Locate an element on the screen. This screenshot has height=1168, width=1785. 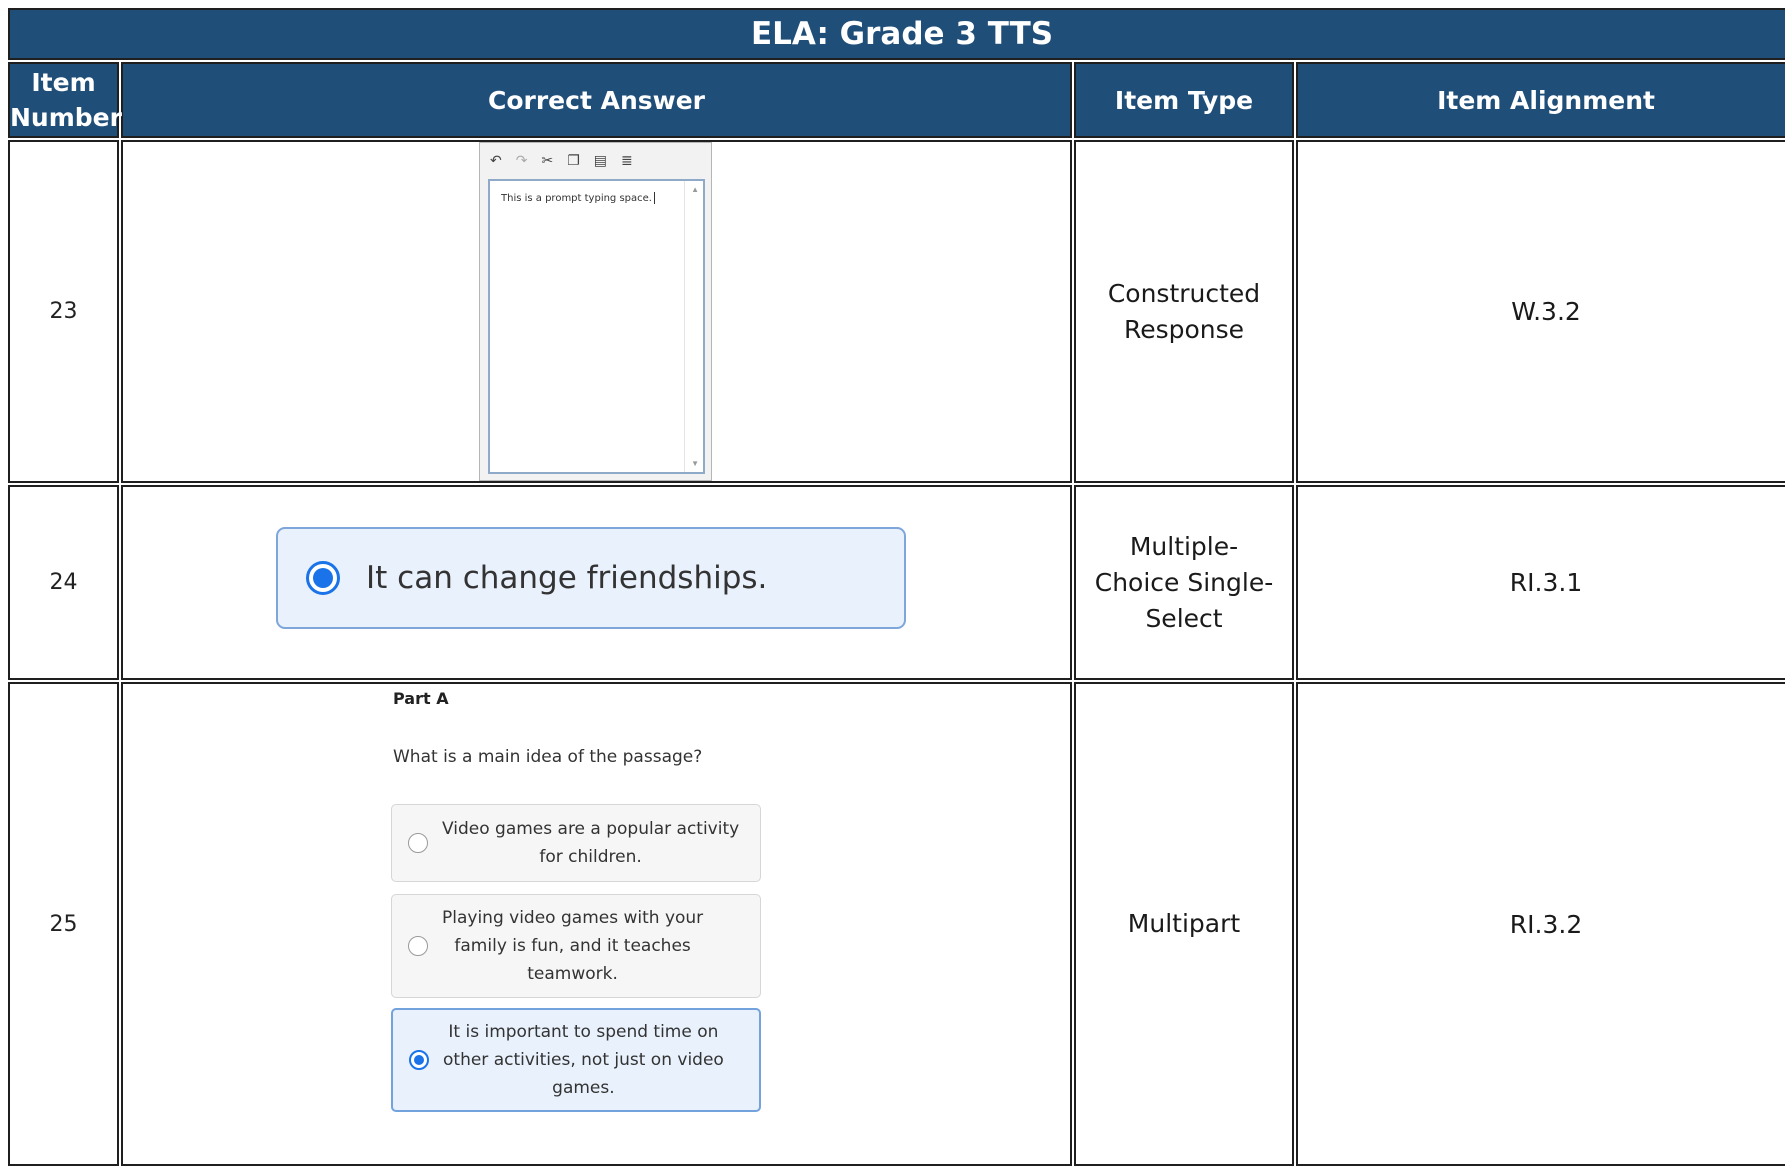
option-text-line: games. is located at coordinates (583, 1088).